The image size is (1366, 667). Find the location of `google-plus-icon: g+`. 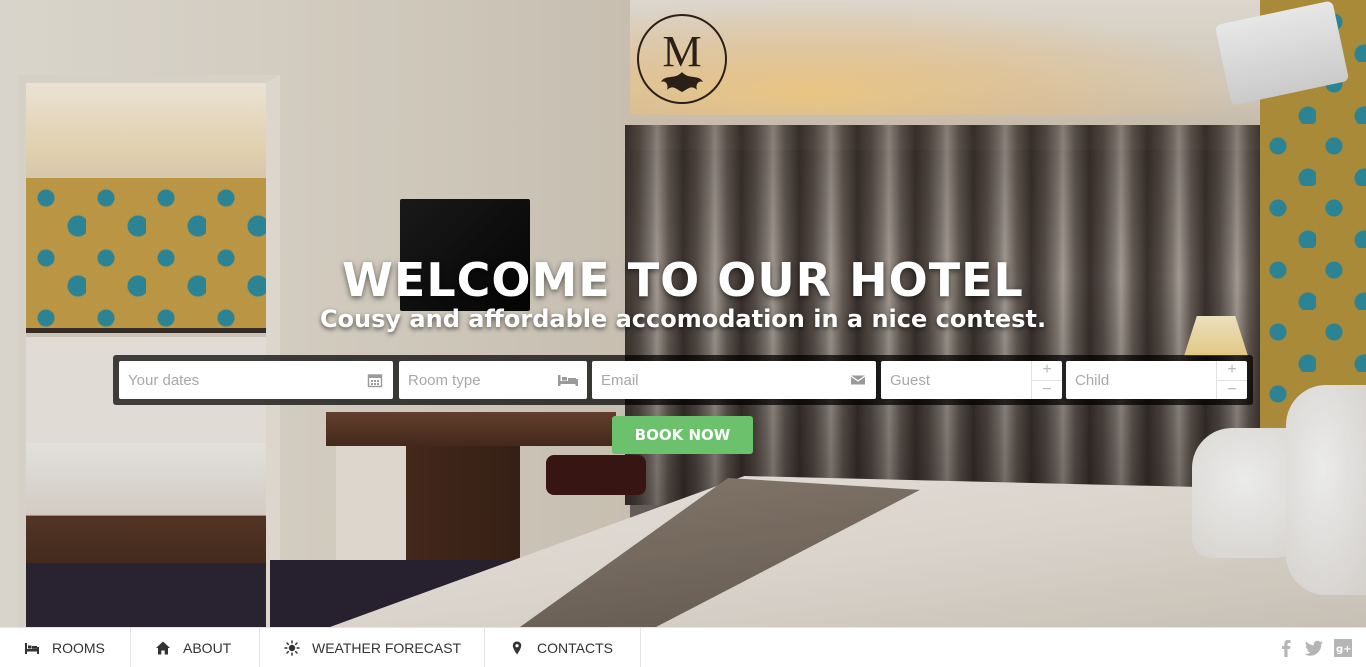

google-plus-icon: g+ is located at coordinates (1343, 648).